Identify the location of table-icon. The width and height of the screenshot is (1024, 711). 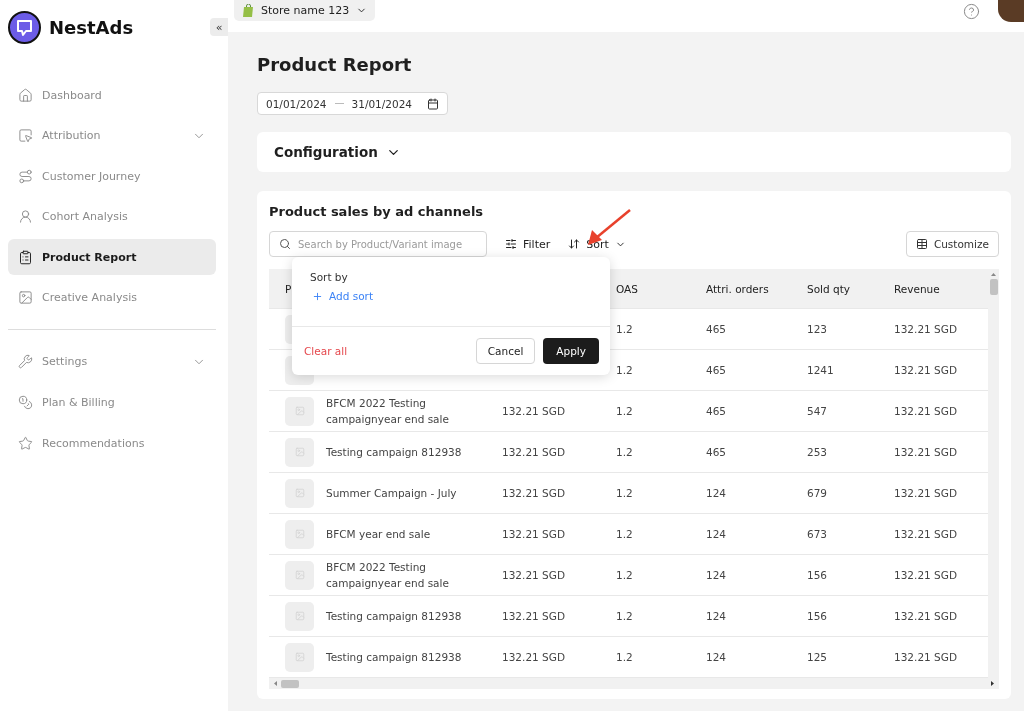
(921, 244).